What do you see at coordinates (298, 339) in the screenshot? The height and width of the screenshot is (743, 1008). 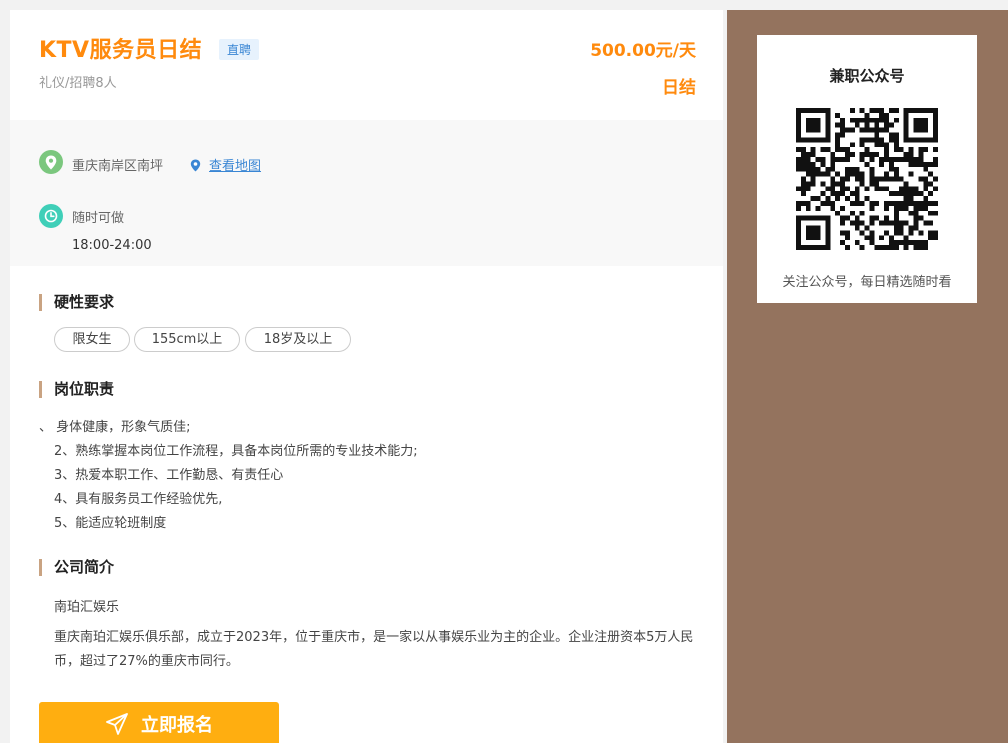 I see `requirement-tag: 18岁及以上` at bounding box center [298, 339].